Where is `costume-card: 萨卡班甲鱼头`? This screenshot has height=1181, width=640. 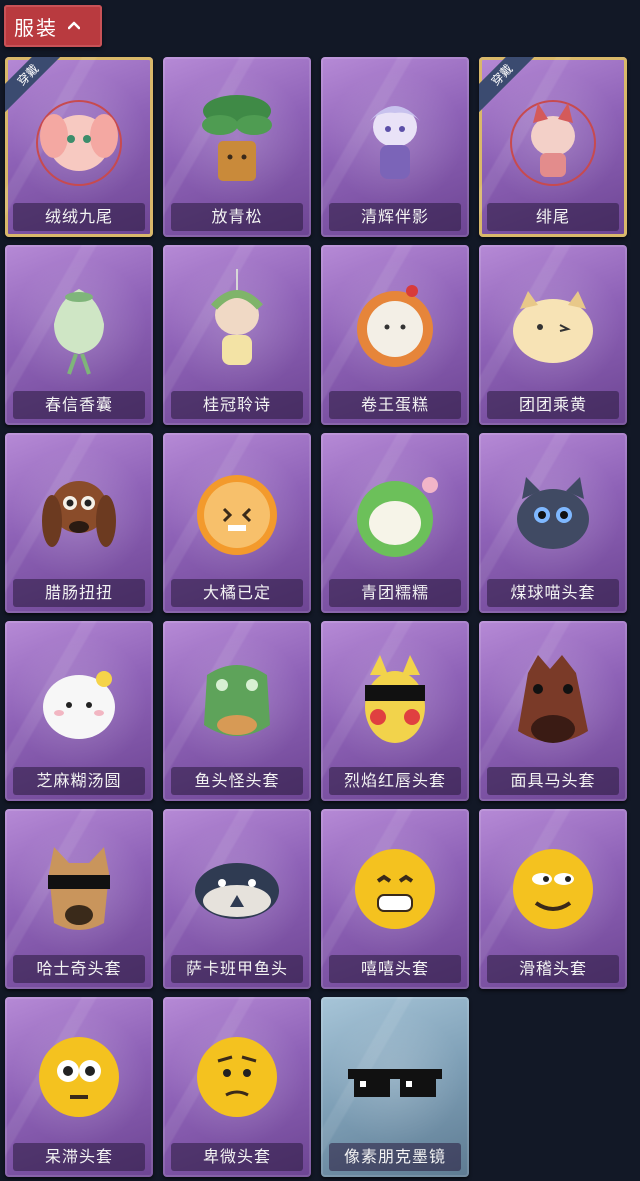 costume-card: 萨卡班甲鱼头 is located at coordinates (237, 899).